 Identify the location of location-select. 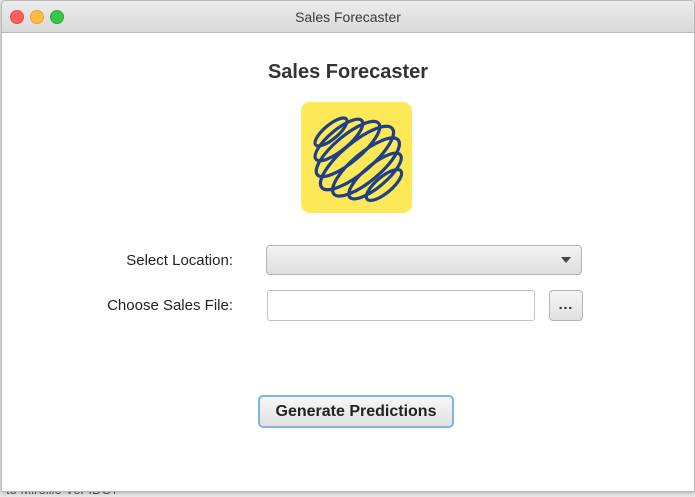
(424, 260).